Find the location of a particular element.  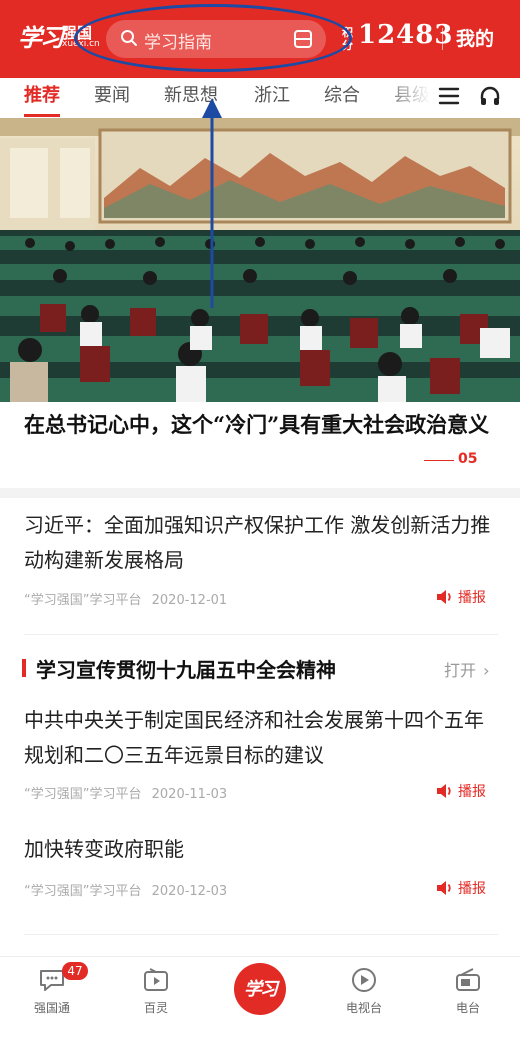

score-value: 12483 is located at coordinates (405, 35).